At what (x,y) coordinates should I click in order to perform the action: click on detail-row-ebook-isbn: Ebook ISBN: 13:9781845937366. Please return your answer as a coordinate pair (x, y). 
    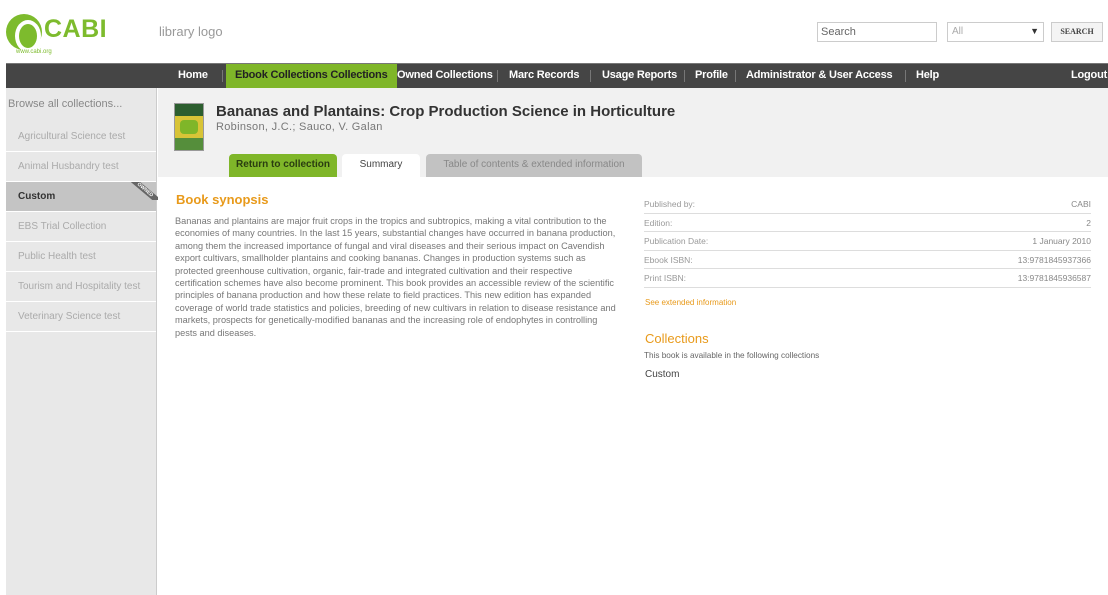
    Looking at the image, I should click on (867, 260).